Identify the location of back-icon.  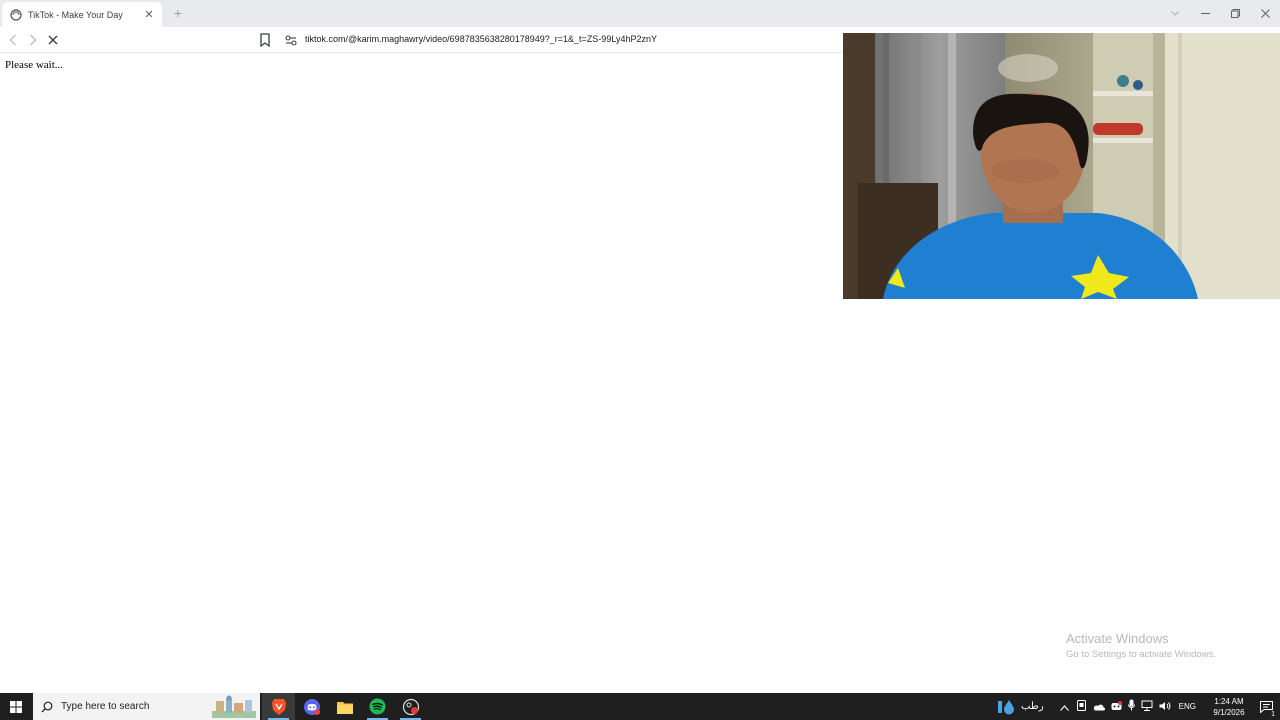
(13, 40).